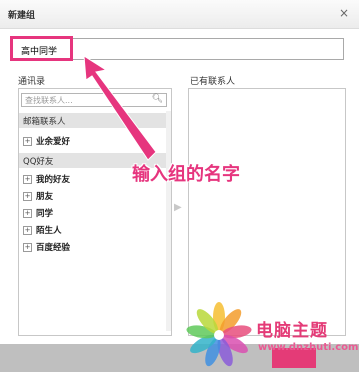  I want to click on watermark-url: www.dnzhuti.com, so click(308, 347).